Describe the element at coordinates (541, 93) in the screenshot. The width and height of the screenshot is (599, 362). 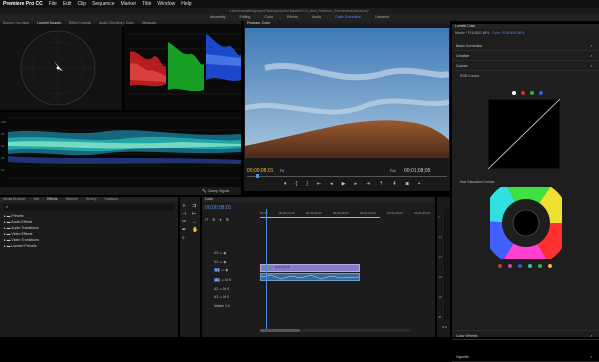
I see `blue-channel-dot` at that location.